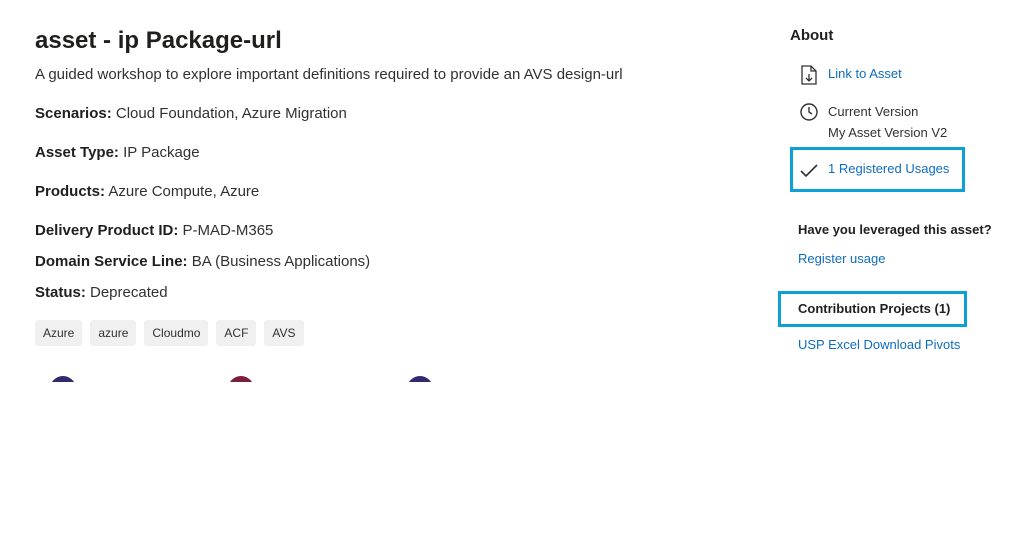  Describe the element at coordinates (809, 170) in the screenshot. I see `checkmark-icon` at that location.